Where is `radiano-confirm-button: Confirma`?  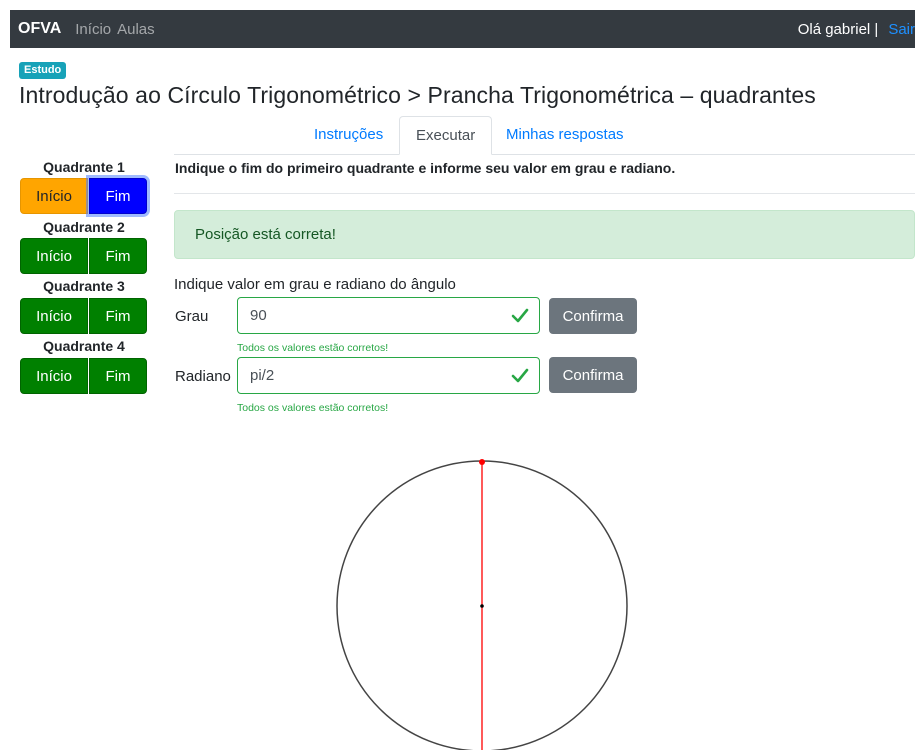 radiano-confirm-button: Confirma is located at coordinates (593, 375).